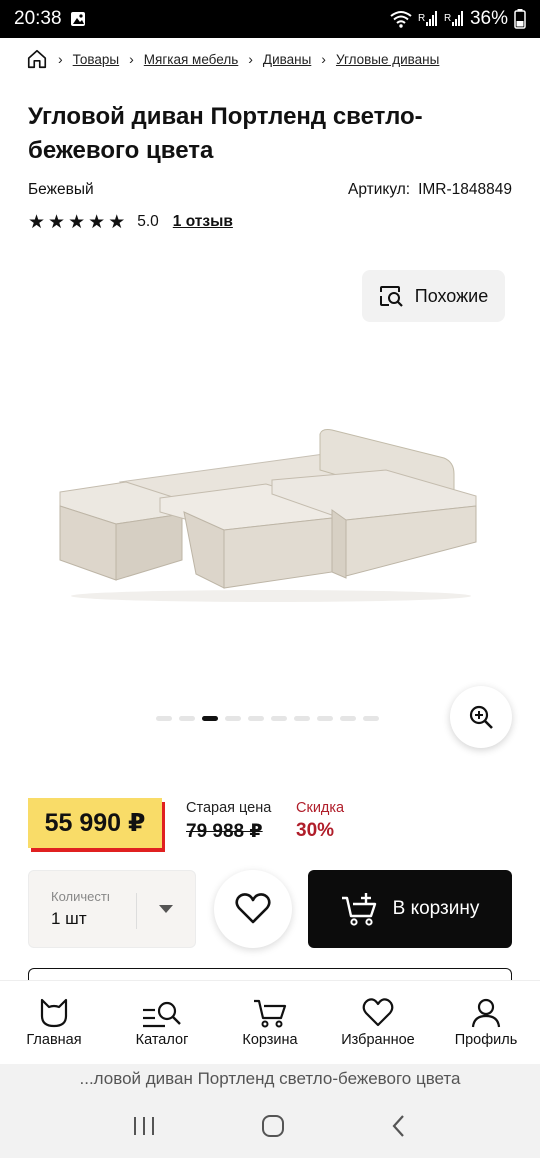  I want to click on current-price: 55 990 ₽, so click(95, 823).